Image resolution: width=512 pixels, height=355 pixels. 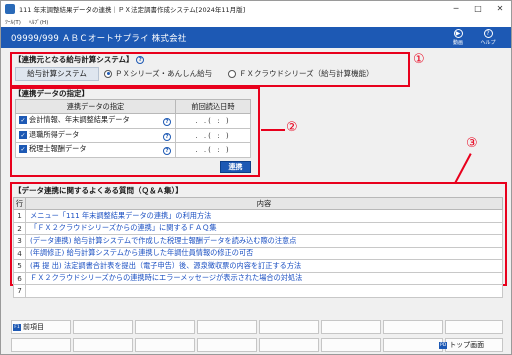 I want to click on table-row: 7, so click(x=258, y=291).